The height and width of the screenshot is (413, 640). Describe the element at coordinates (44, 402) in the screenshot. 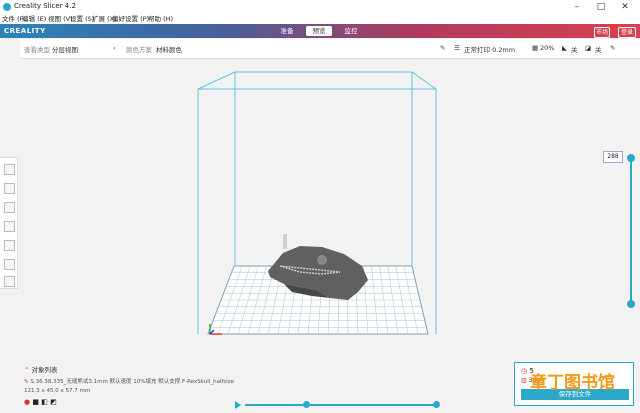

I see `object-view-icon: ◧` at that location.